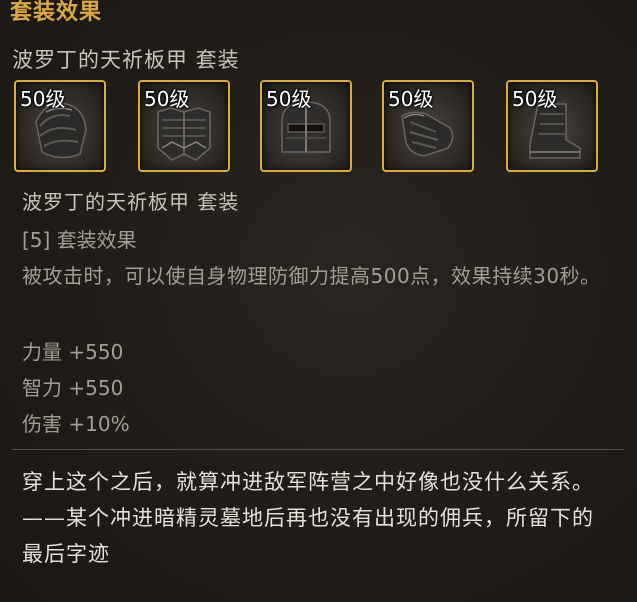 The height and width of the screenshot is (602, 637). What do you see at coordinates (73, 352) in the screenshot?
I see `stat-strength: 力量 +550` at bounding box center [73, 352].